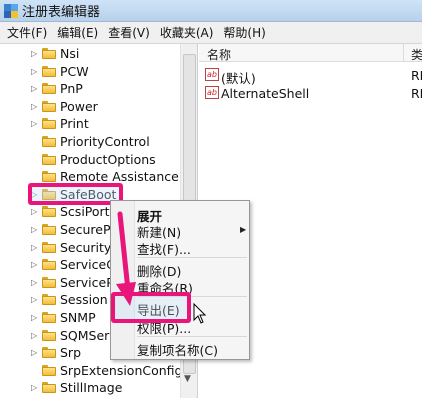 The image size is (422, 398). I want to click on menu-view: 查看(V), so click(129, 32).